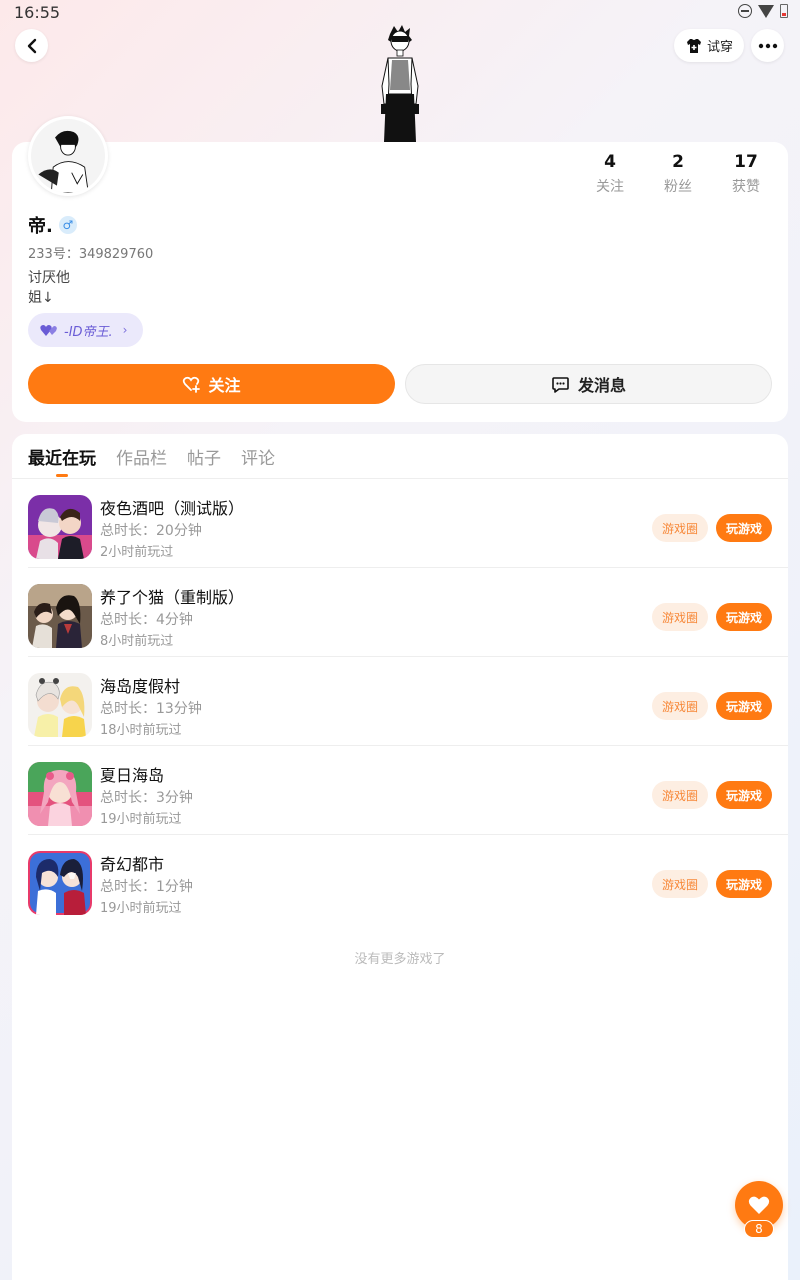 Image resolution: width=800 pixels, height=1280 pixels. I want to click on avatar, so click(68, 156).